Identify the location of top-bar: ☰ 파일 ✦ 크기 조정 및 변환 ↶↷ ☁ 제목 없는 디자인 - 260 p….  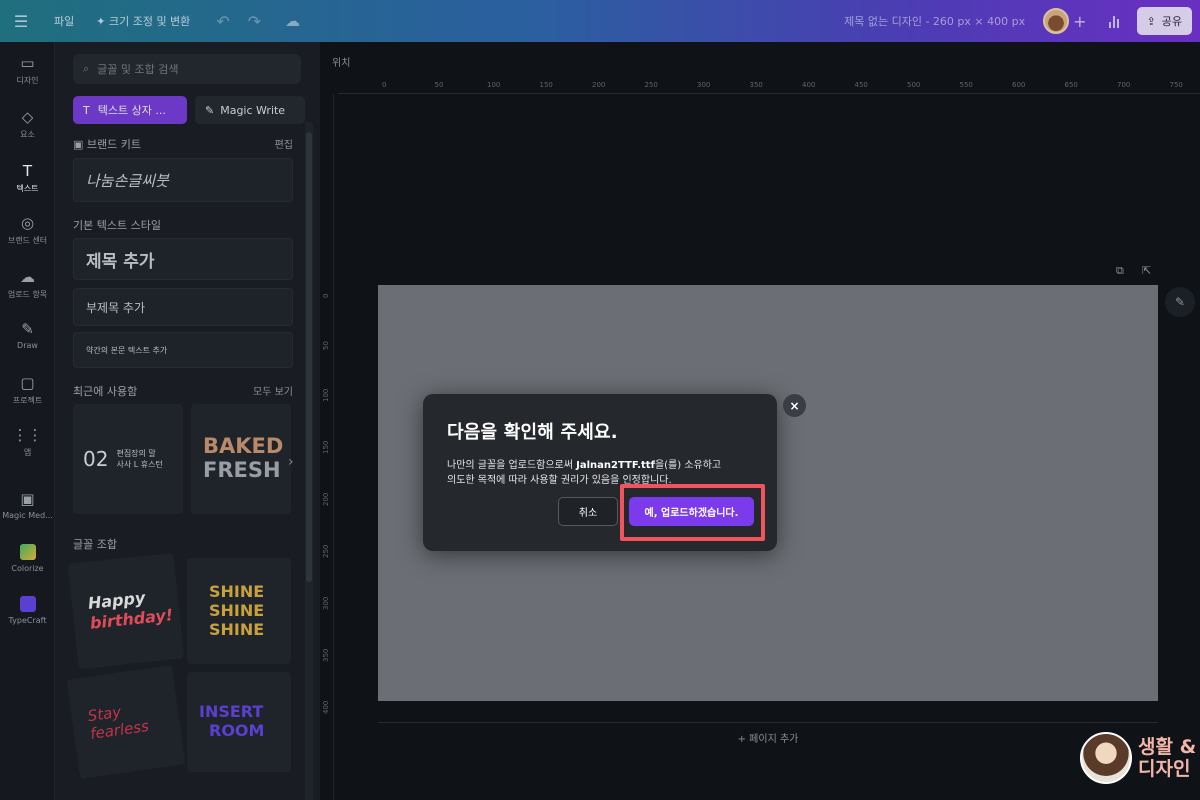
(600, 21).